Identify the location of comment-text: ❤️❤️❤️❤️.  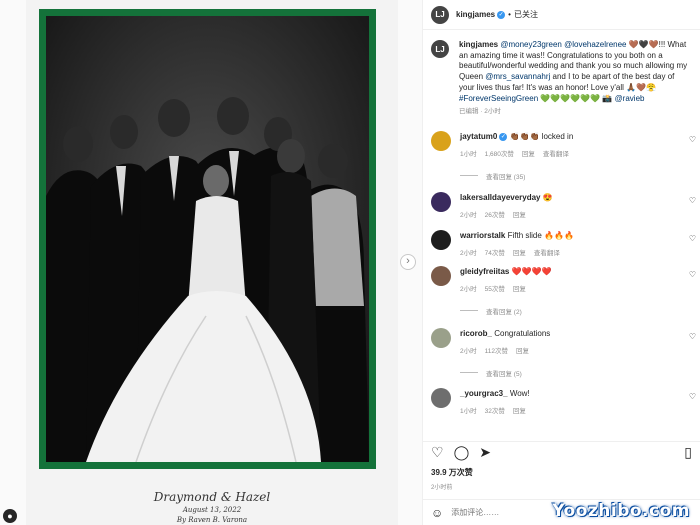
(531, 271).